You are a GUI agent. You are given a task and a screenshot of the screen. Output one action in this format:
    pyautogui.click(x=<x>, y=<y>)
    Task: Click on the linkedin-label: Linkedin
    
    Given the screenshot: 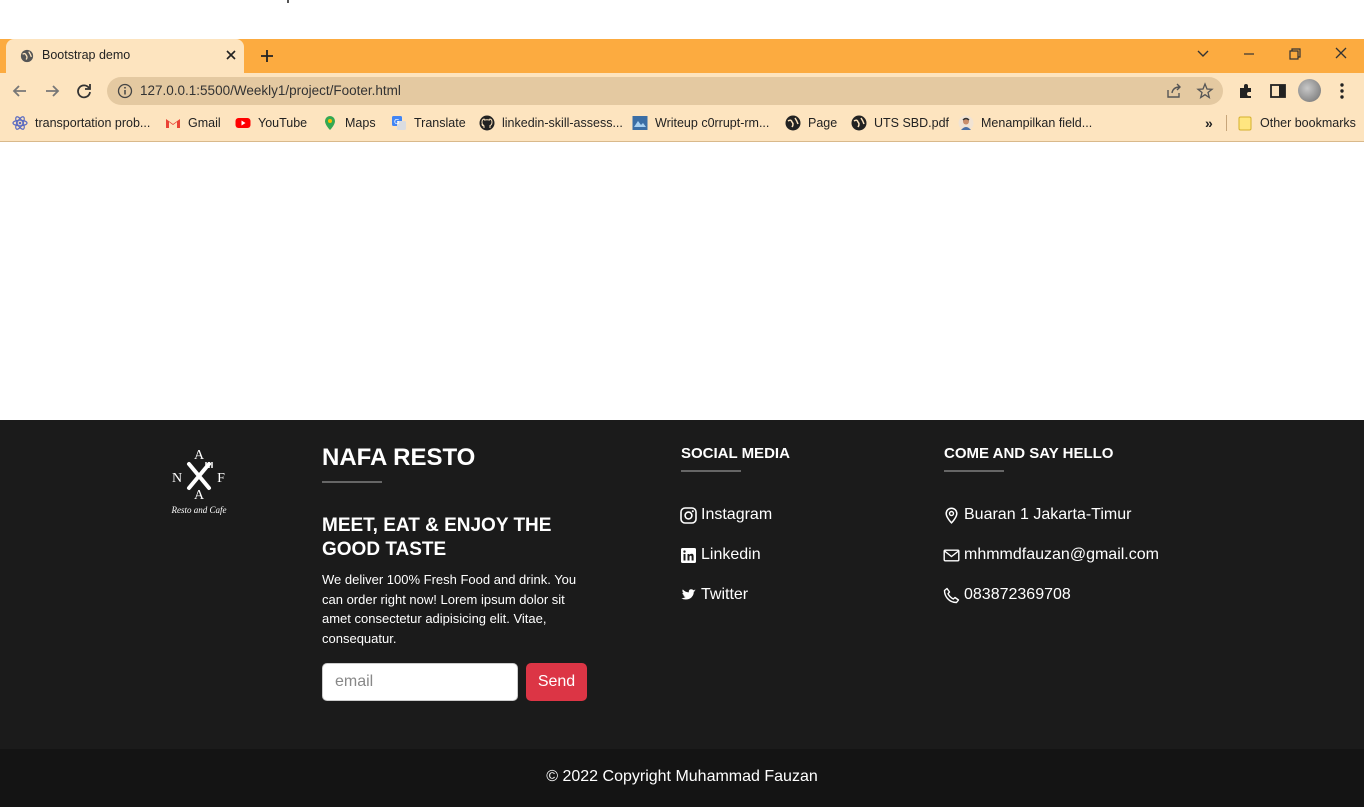 What is the action you would take?
    pyautogui.click(x=731, y=554)
    